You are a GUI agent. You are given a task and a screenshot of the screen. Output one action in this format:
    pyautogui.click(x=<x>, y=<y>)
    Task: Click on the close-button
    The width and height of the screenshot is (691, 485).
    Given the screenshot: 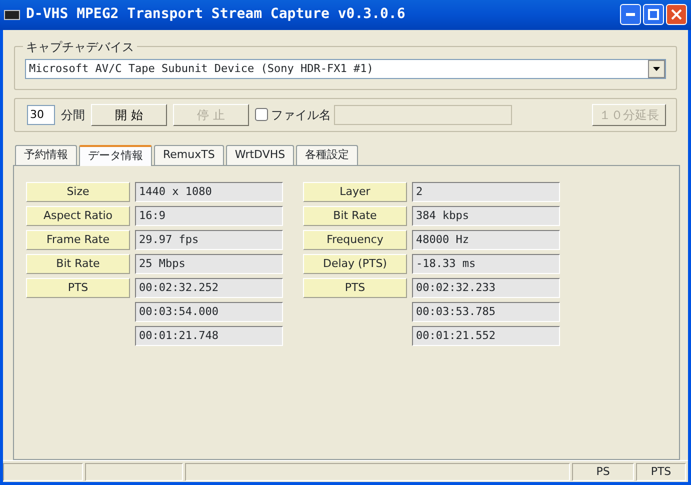 What is the action you would take?
    pyautogui.click(x=676, y=15)
    